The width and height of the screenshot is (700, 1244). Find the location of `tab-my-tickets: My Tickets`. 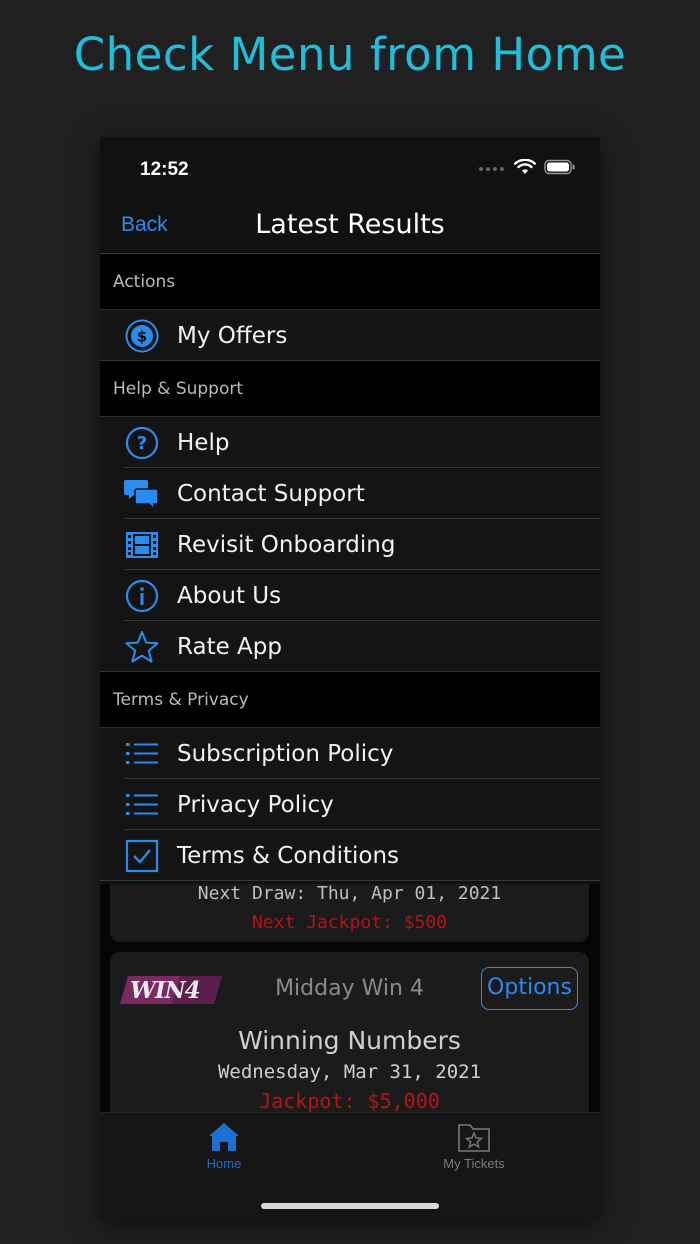

tab-my-tickets: My Tickets is located at coordinates (474, 1146).